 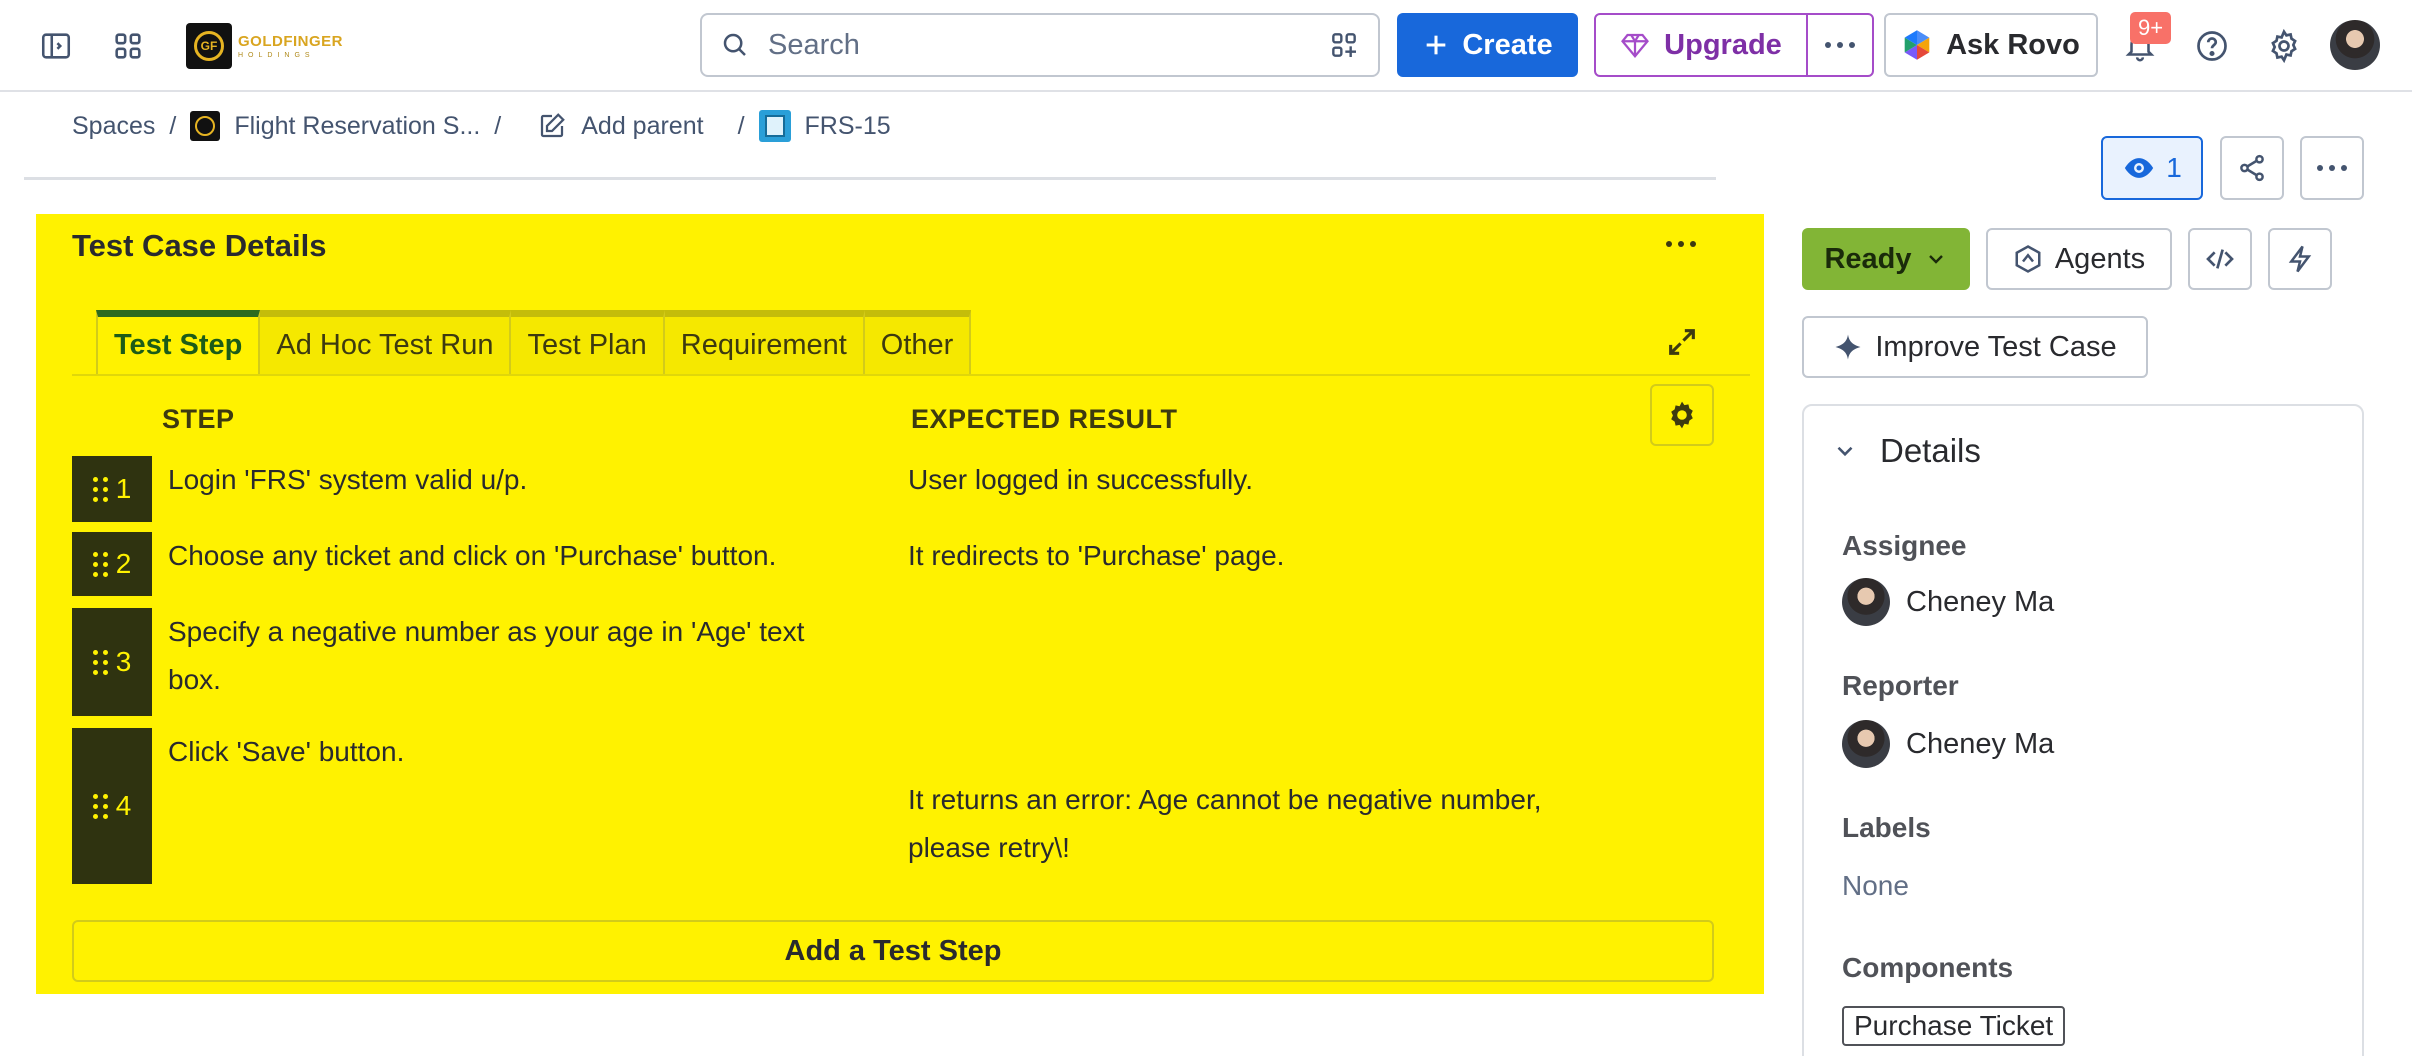 I want to click on plus-icon, so click(x=1436, y=45).